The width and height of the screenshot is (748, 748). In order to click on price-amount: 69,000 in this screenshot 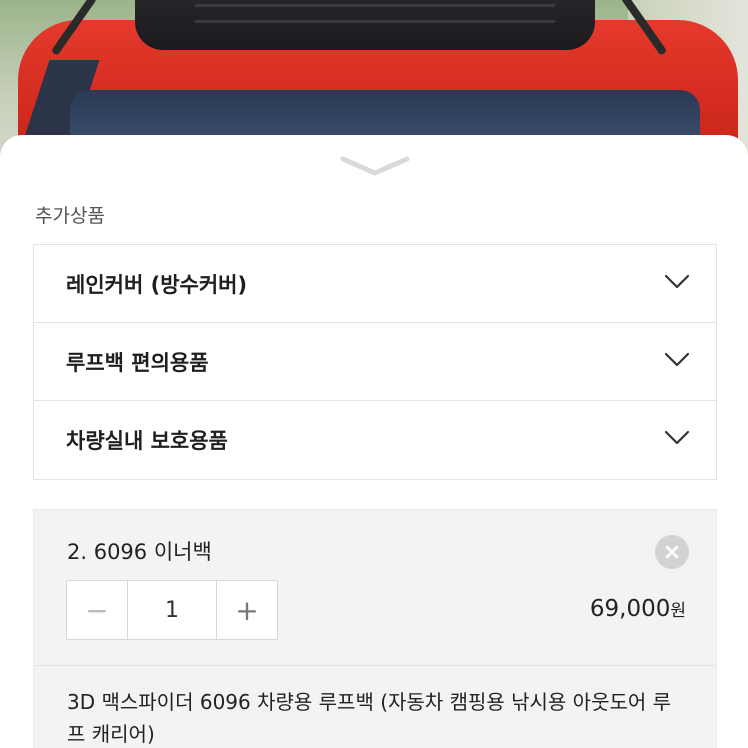, I will do `click(630, 609)`.